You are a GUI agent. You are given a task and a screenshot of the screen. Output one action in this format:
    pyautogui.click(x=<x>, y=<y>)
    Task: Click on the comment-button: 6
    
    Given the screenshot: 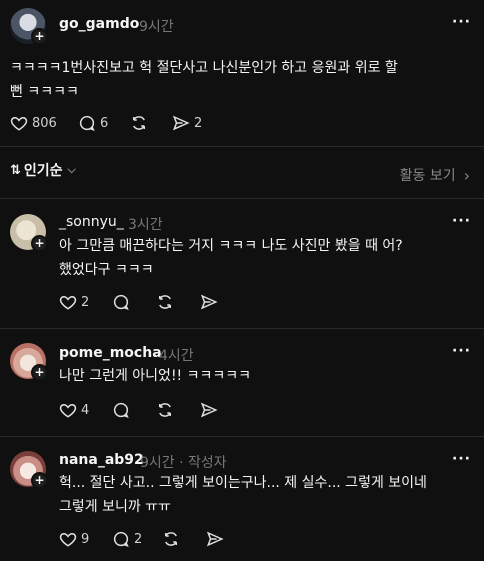 What is the action you would take?
    pyautogui.click(x=104, y=123)
    